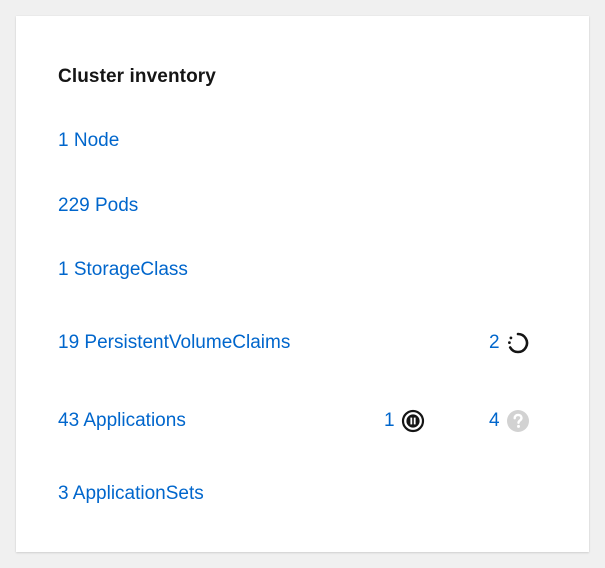 This screenshot has width=605, height=568. Describe the element at coordinates (137, 76) in the screenshot. I see `card-title: Cluster inventory` at that location.